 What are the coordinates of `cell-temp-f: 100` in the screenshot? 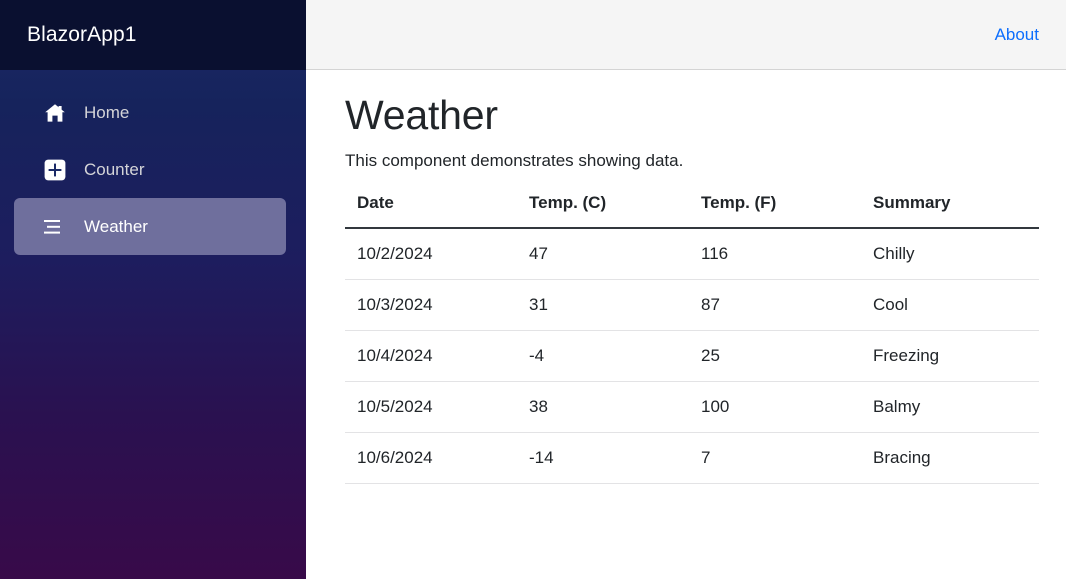 It's located at (775, 407).